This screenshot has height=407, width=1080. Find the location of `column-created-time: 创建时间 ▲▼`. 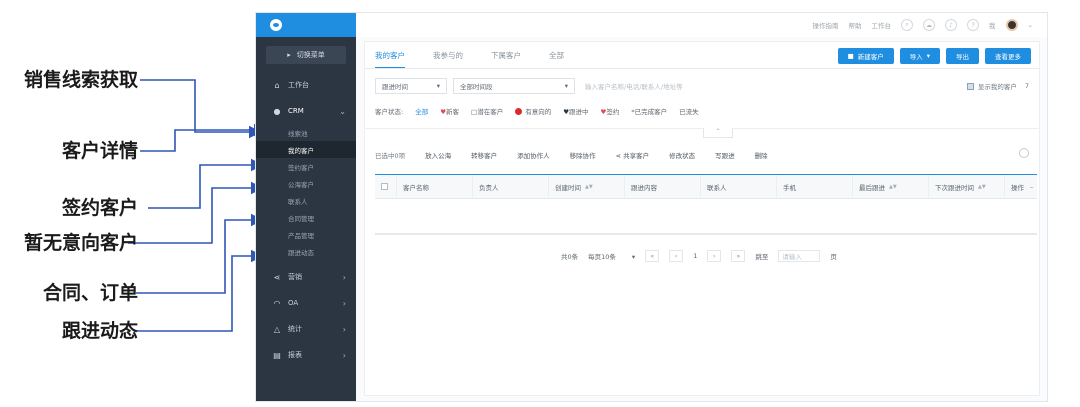

column-created-time: 创建时间 ▲▼ is located at coordinates (587, 186).